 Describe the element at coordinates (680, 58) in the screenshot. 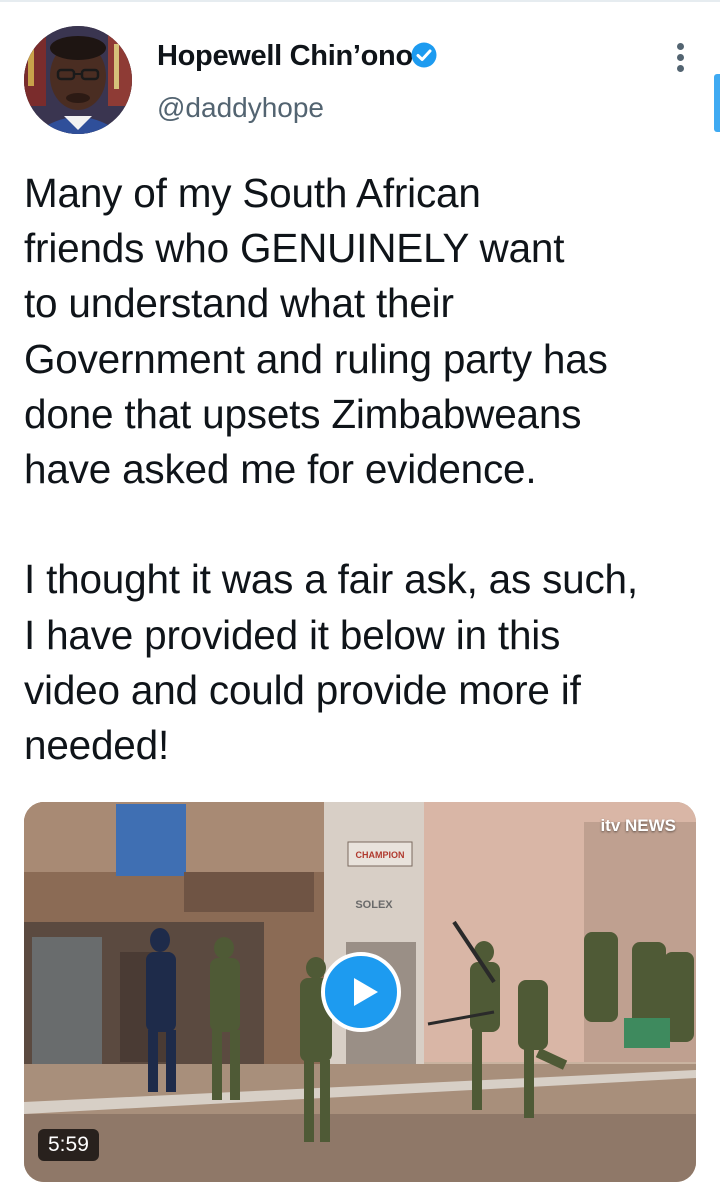

I see `more-options-icon` at that location.